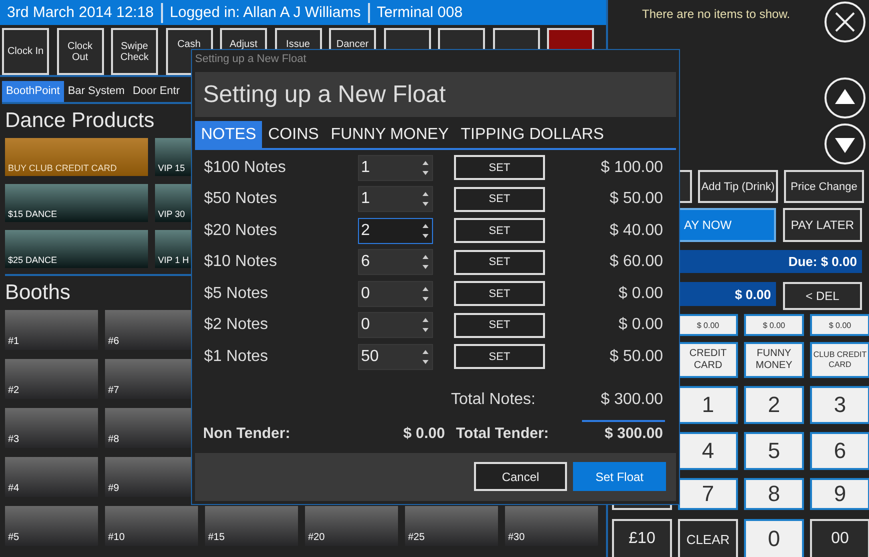  I want to click on denomination-label: $100 Notes, so click(245, 167).